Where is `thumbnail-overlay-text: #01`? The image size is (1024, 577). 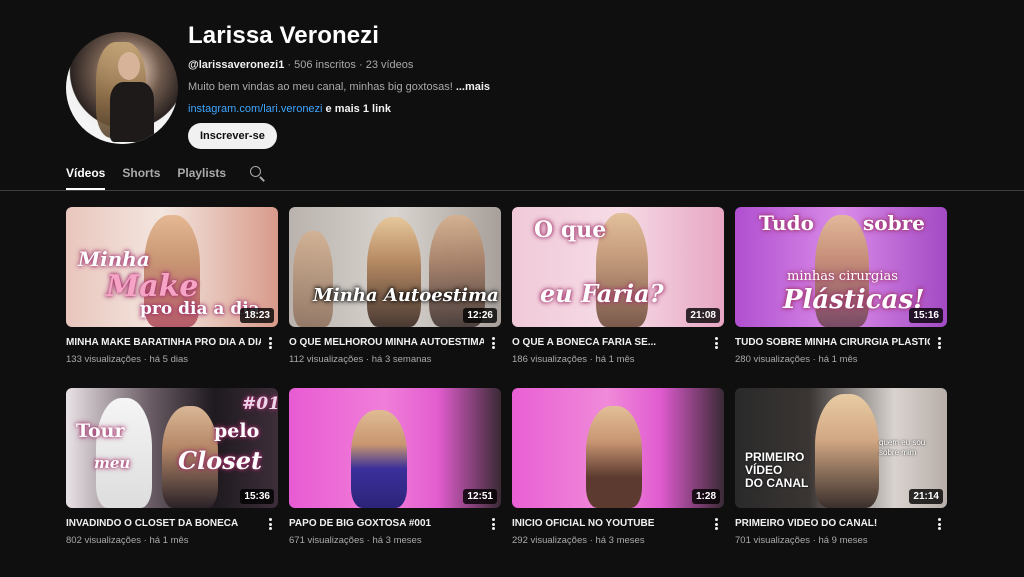
thumbnail-overlay-text: #01 is located at coordinates (260, 404).